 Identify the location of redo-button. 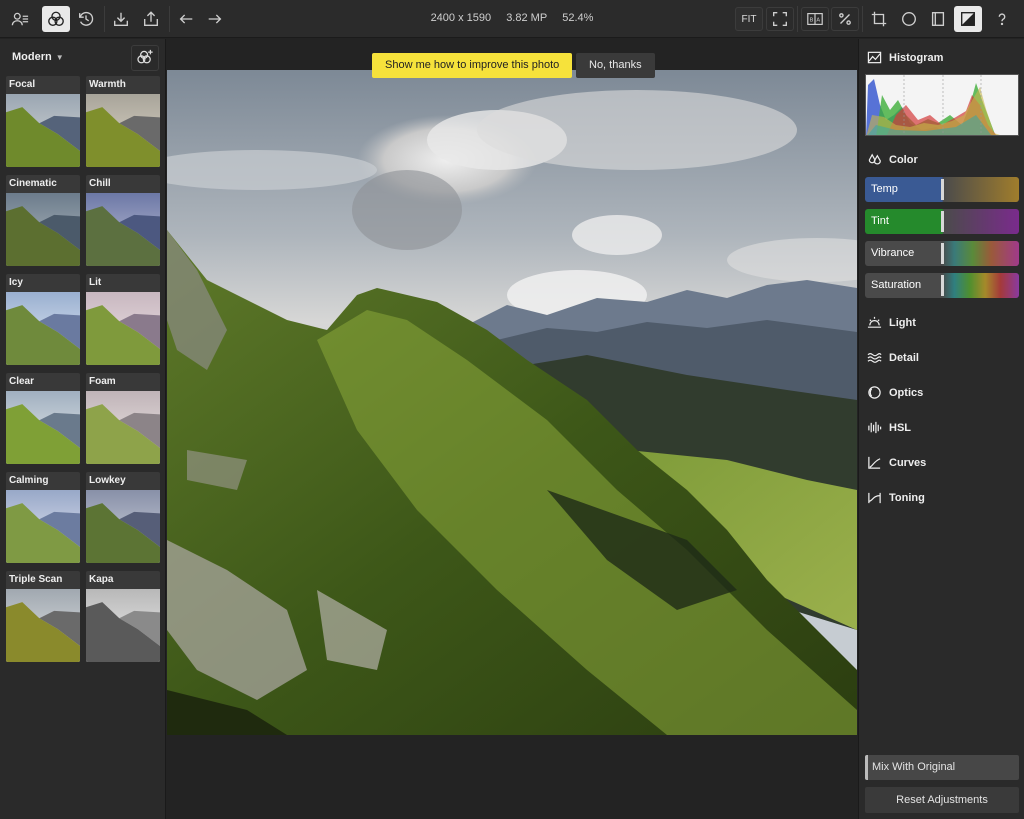
(215, 19).